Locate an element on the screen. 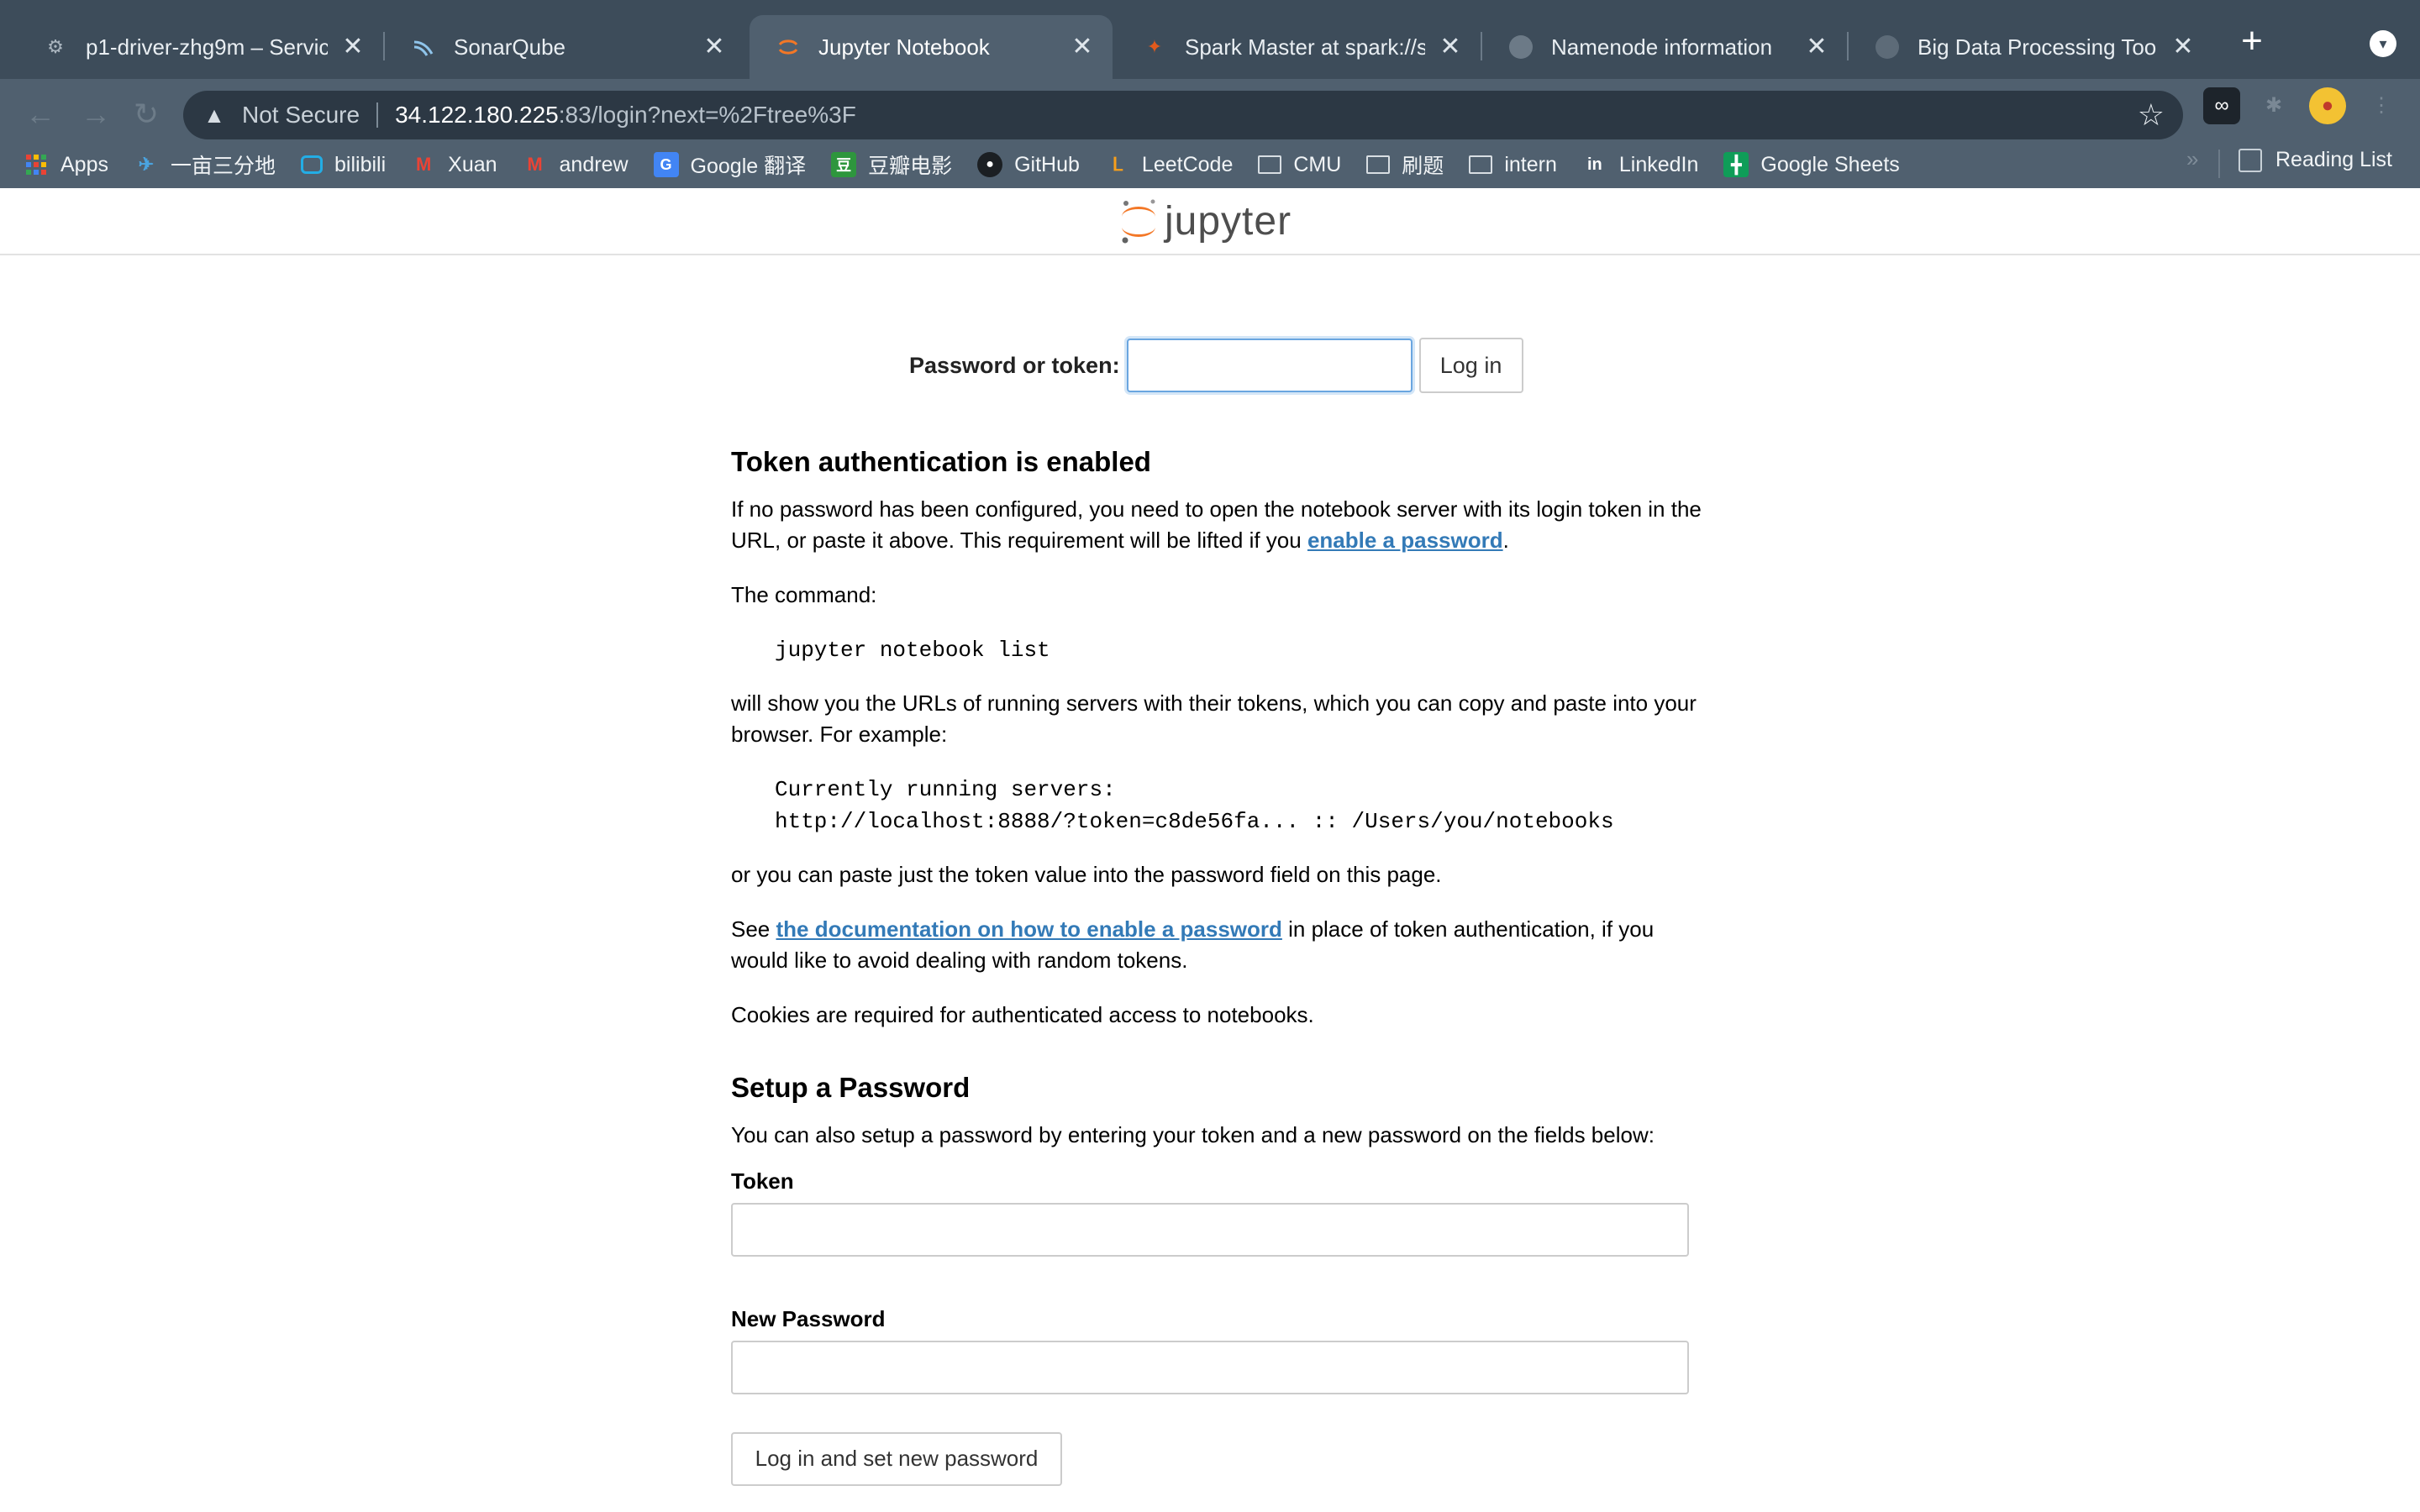  puzzle-piece-icon: ✱ is located at coordinates (2273, 105).